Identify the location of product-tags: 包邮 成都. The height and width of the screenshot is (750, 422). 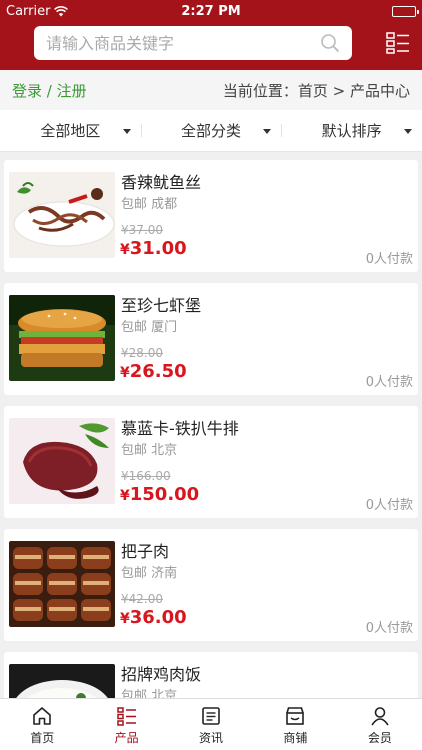
(149, 204).